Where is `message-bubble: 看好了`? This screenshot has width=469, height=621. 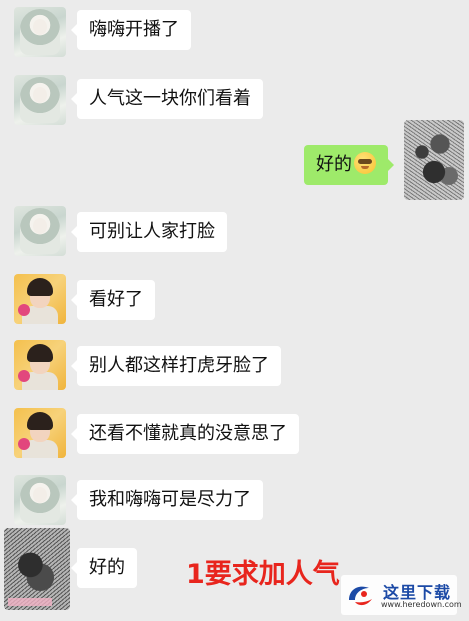 message-bubble: 看好了 is located at coordinates (113, 300).